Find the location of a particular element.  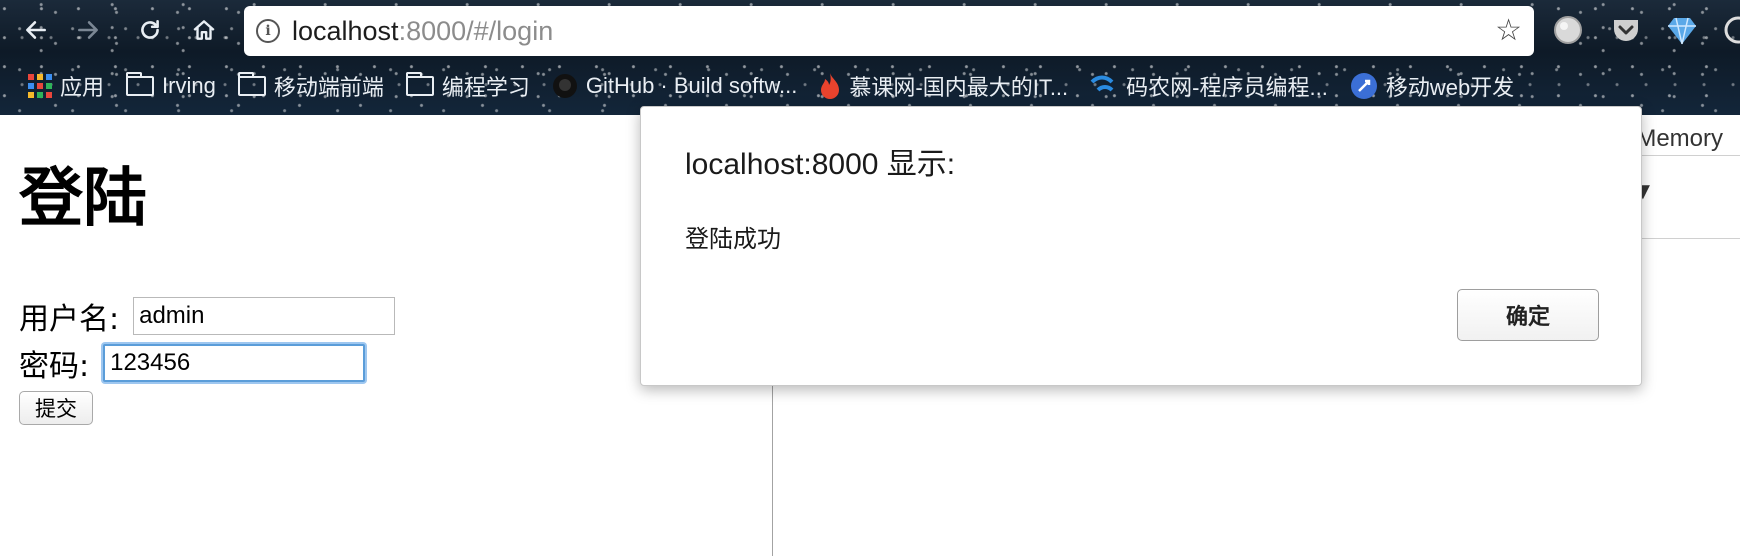

bookmark-label: 应用 is located at coordinates (82, 87).